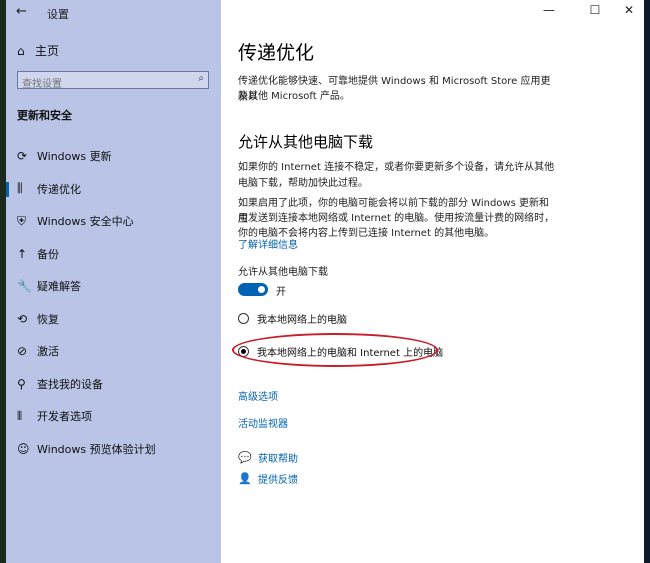  What do you see at coordinates (302, 320) in the screenshot?
I see `radio-label: 我本地网络上的电脑` at bounding box center [302, 320].